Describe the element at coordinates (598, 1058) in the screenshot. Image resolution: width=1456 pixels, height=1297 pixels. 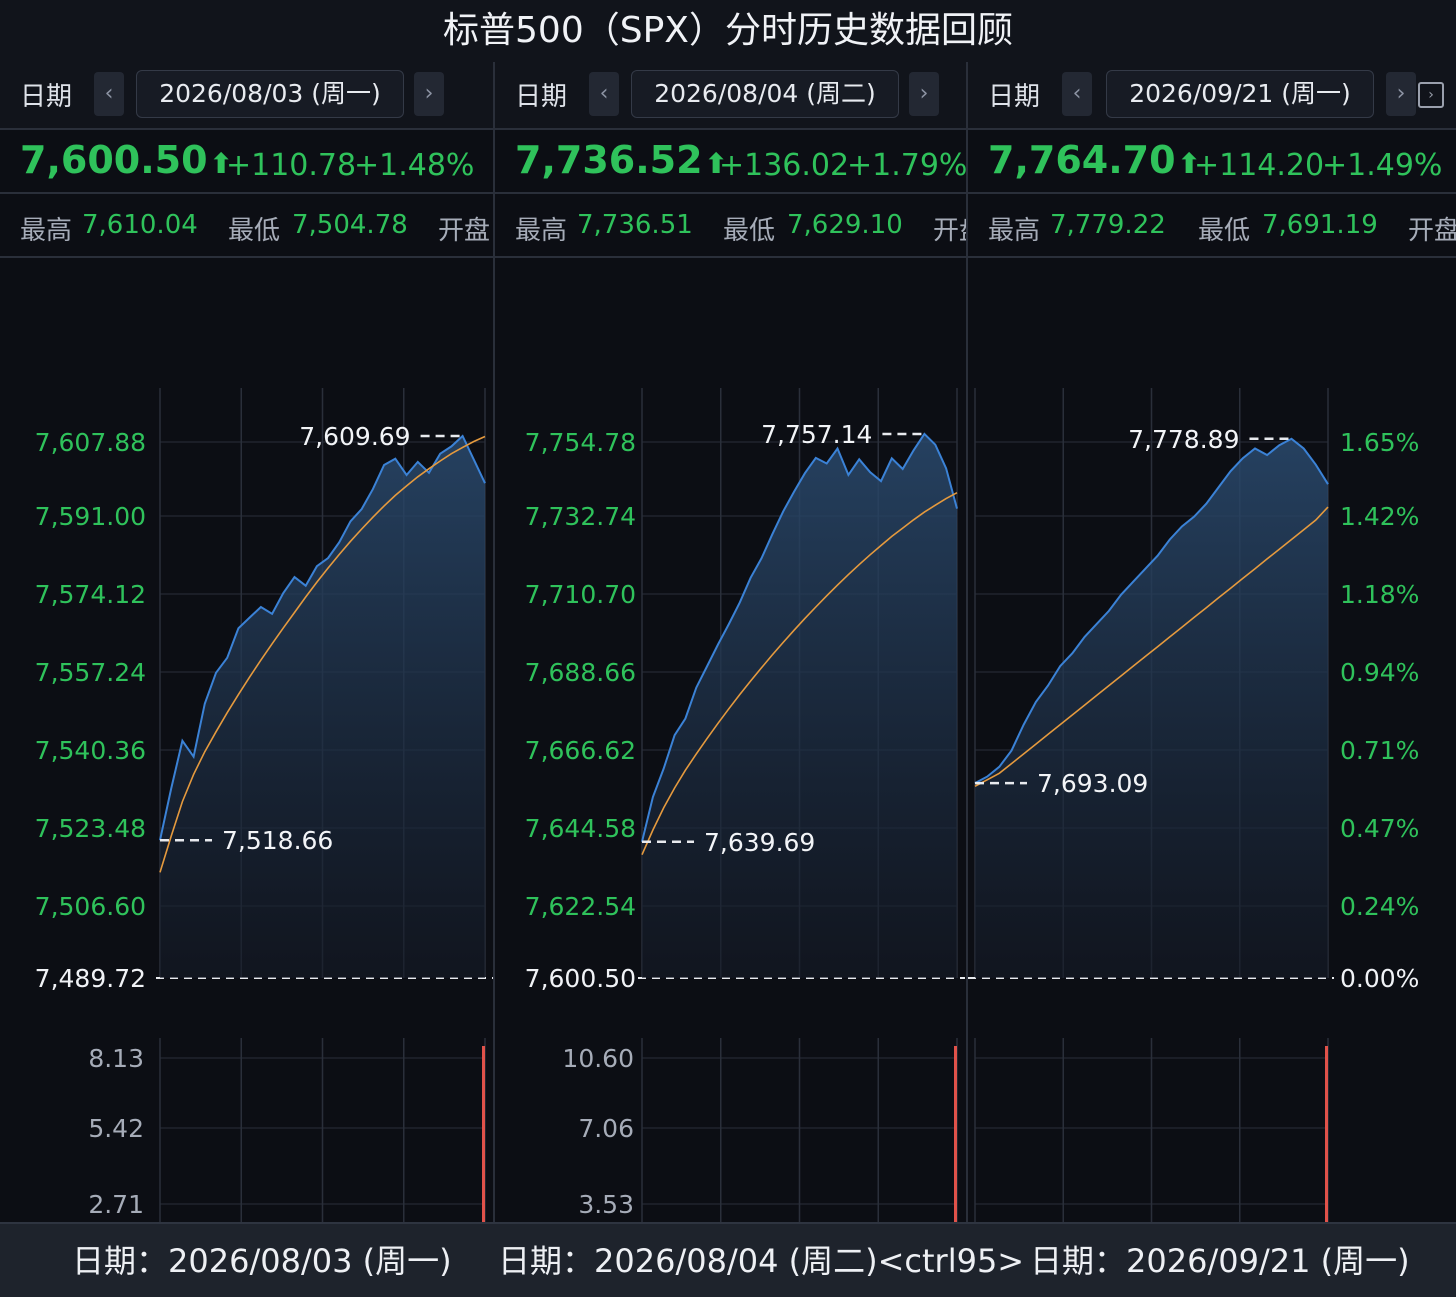
I see `volume-tick-label: 10.60` at that location.